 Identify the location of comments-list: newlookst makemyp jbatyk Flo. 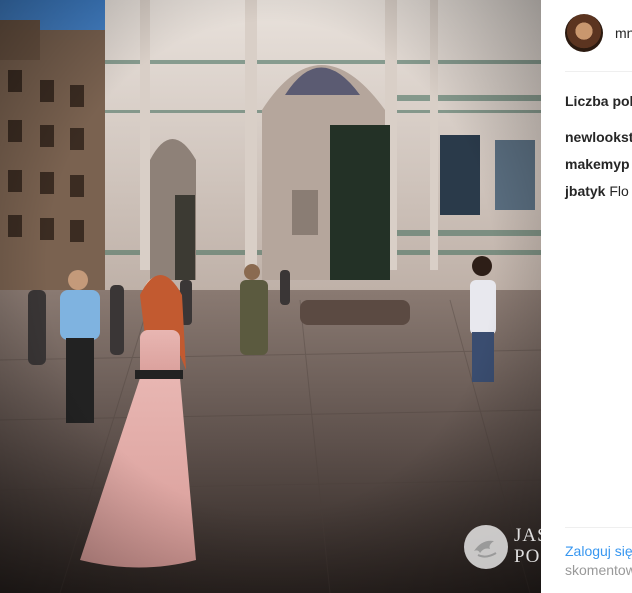
(598, 168).